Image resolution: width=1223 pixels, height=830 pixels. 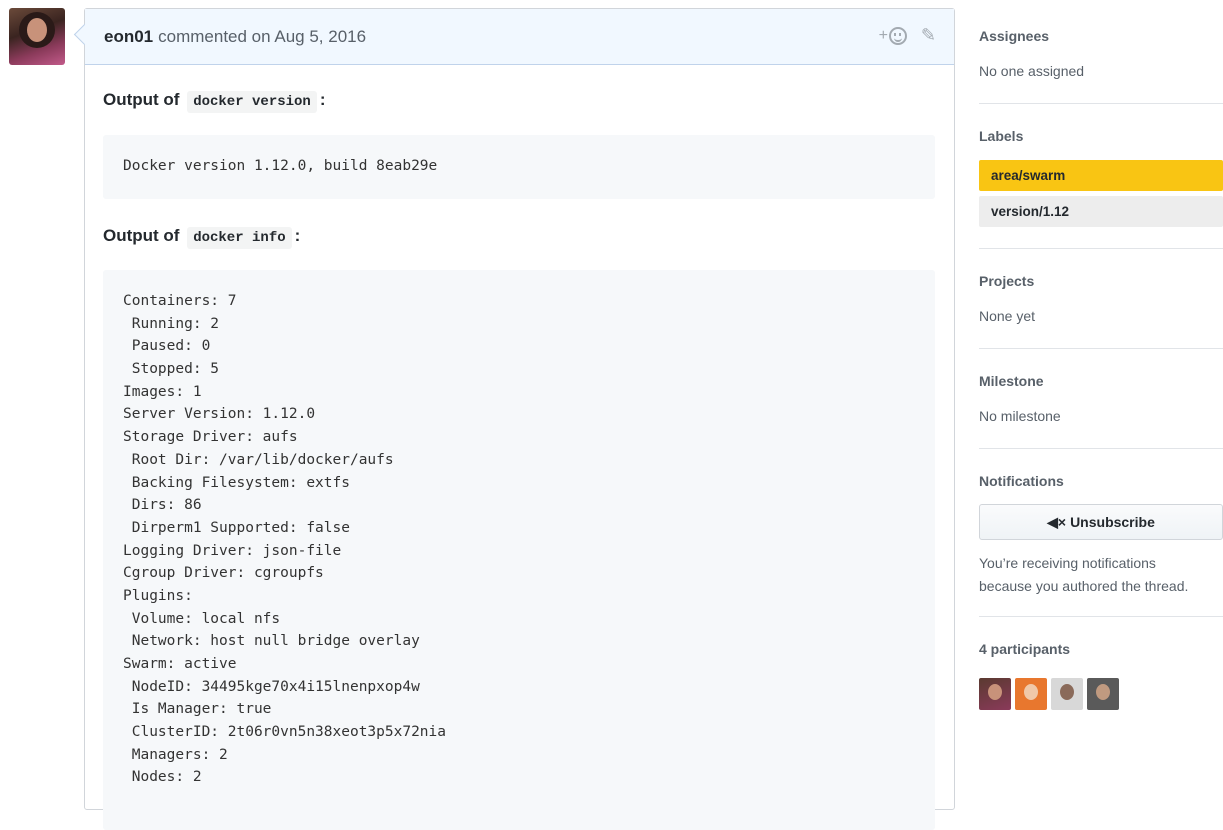 I want to click on code-line: ClusterID: 2t06r0vn5n38xeot3p5x72nia, so click(x=285, y=732).